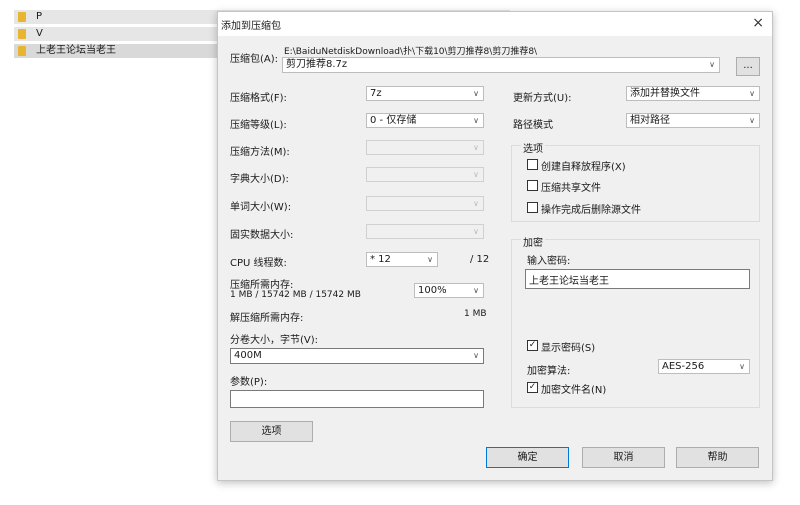 The width and height of the screenshot is (800, 505). Describe the element at coordinates (425, 174) in the screenshot. I see `dict-select: ∨` at that location.